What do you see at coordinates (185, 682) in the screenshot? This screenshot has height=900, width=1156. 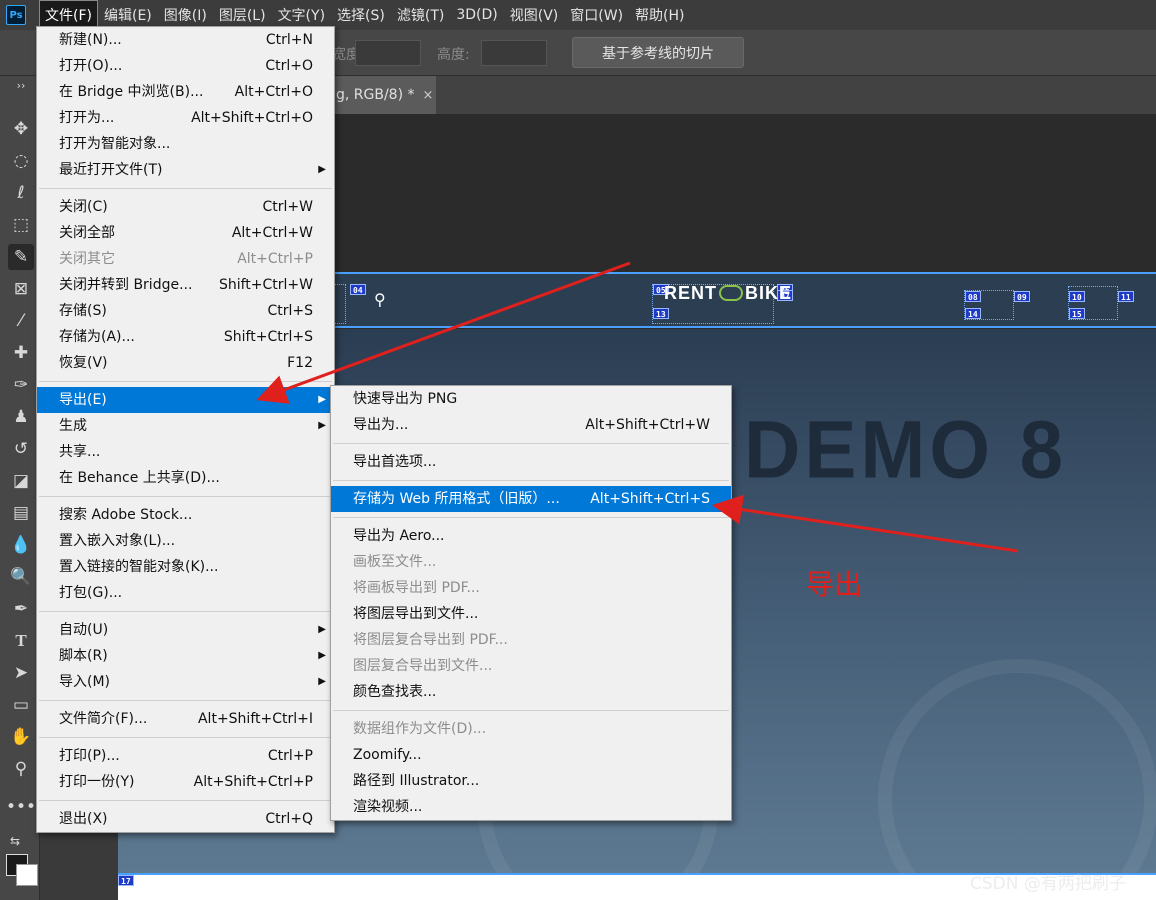 I see `file-menu-item: 导入(M) ▶` at bounding box center [185, 682].